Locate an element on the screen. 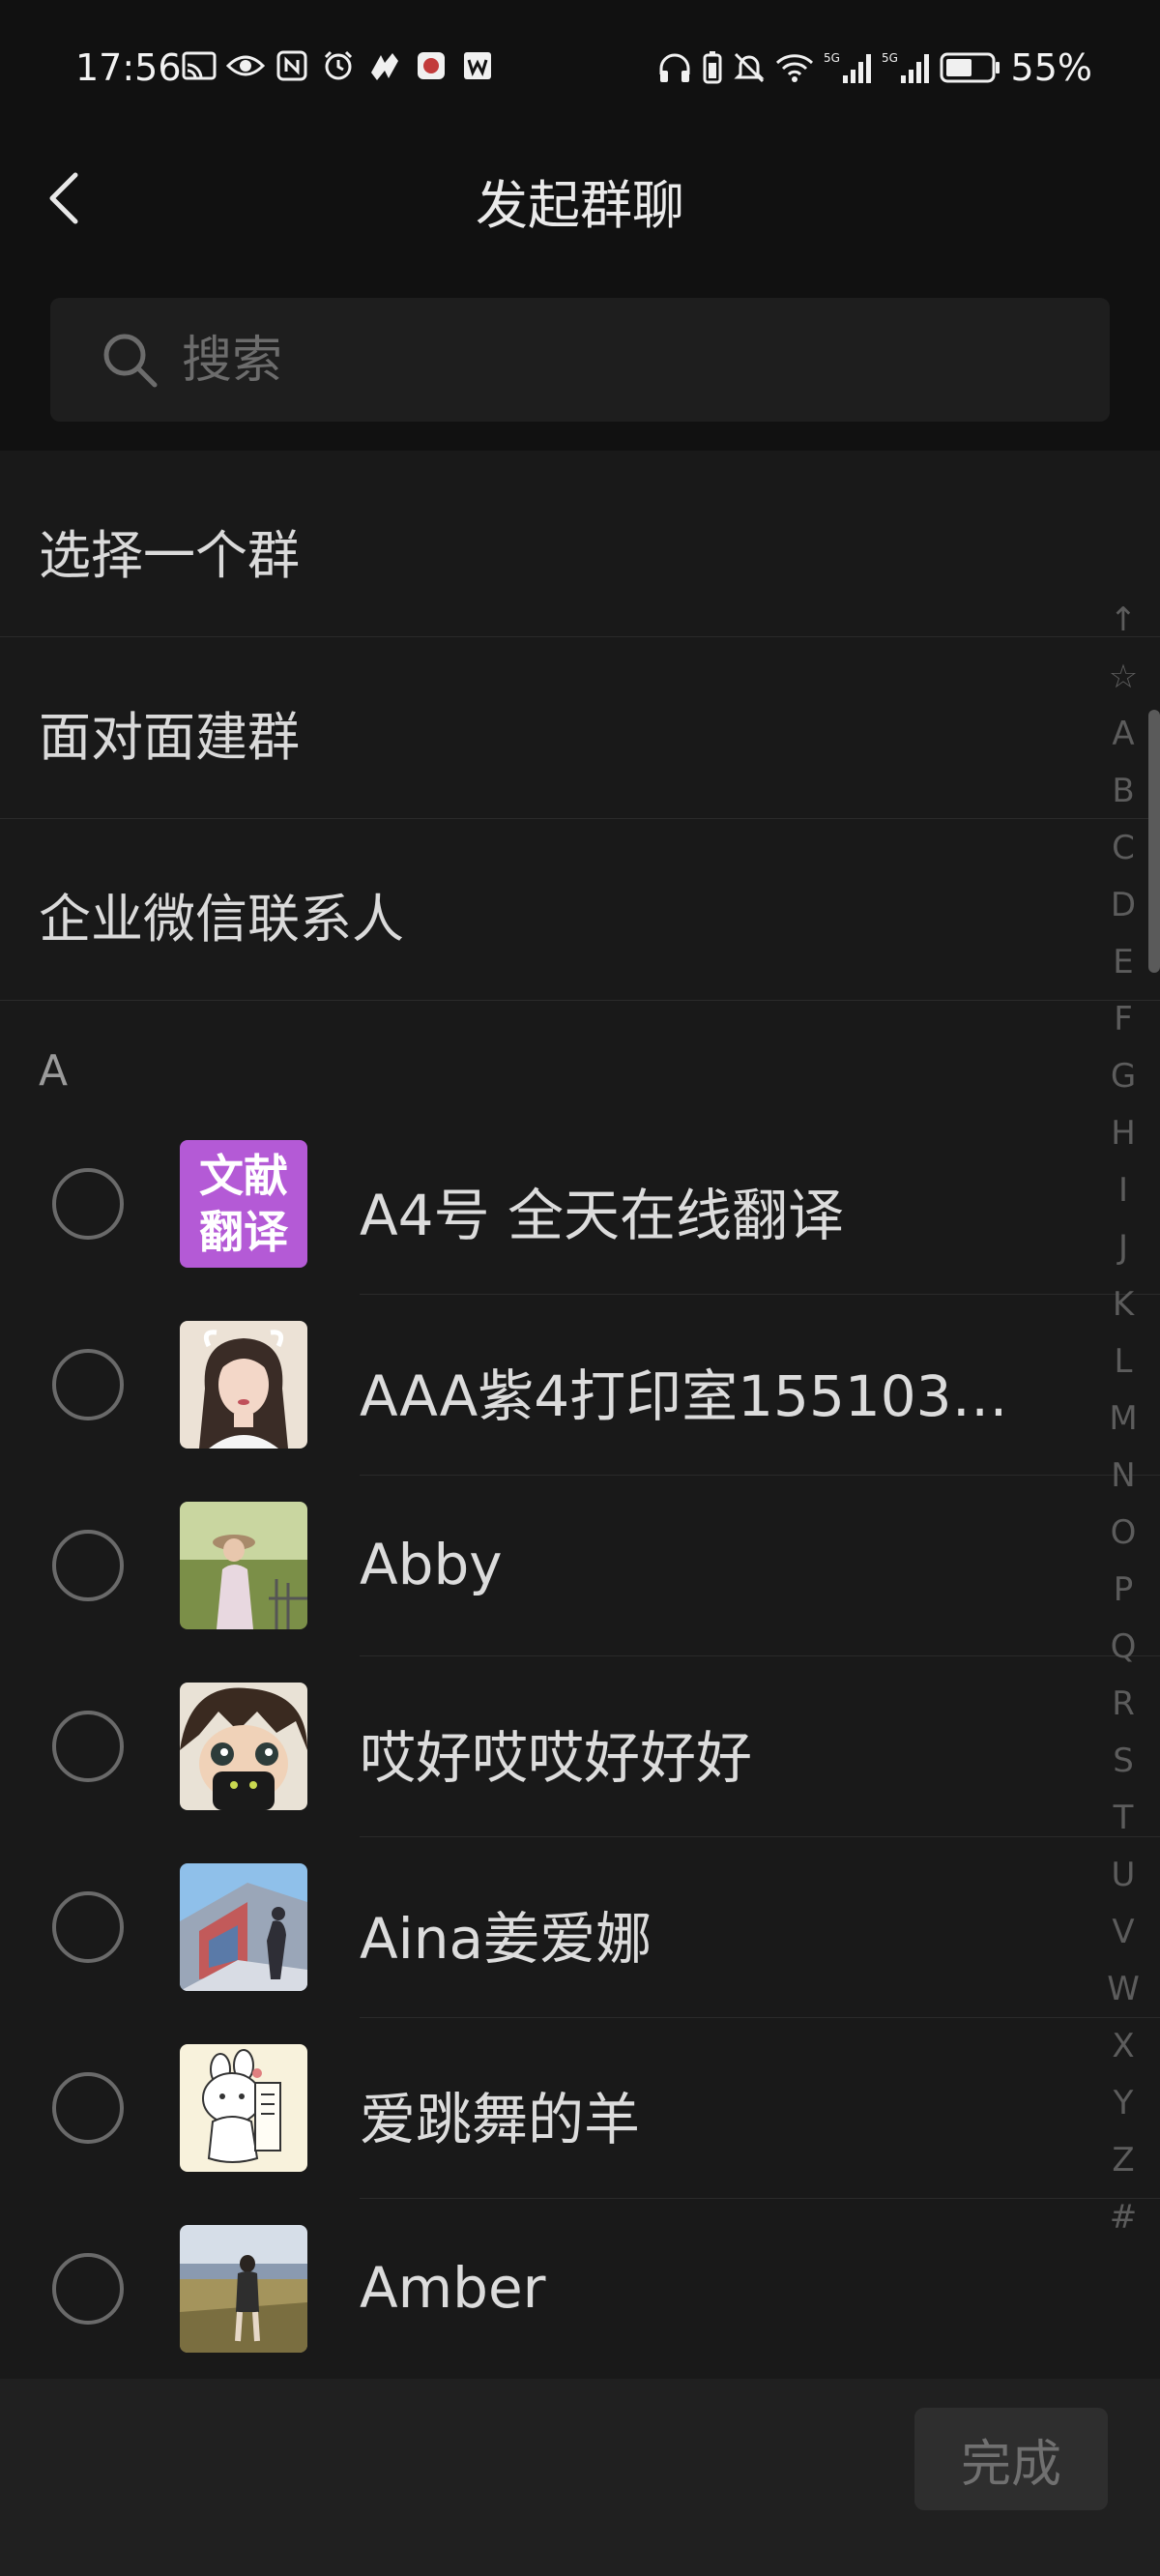  section-header-a: A is located at coordinates (54, 1071).